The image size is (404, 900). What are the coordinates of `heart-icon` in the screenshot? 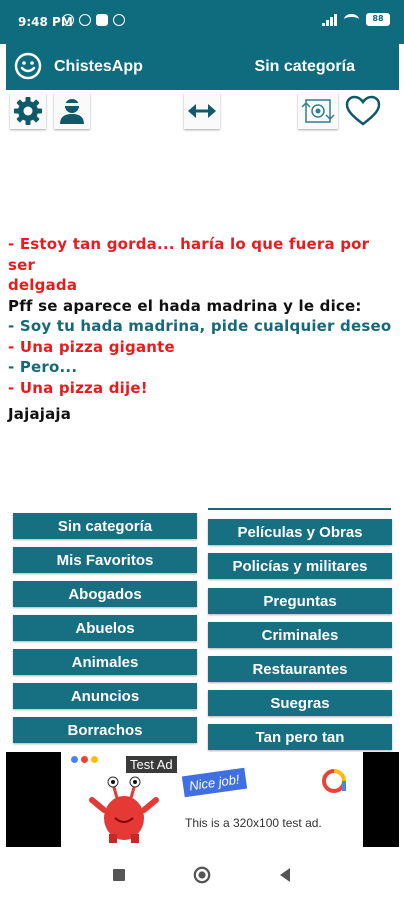 It's located at (363, 110).